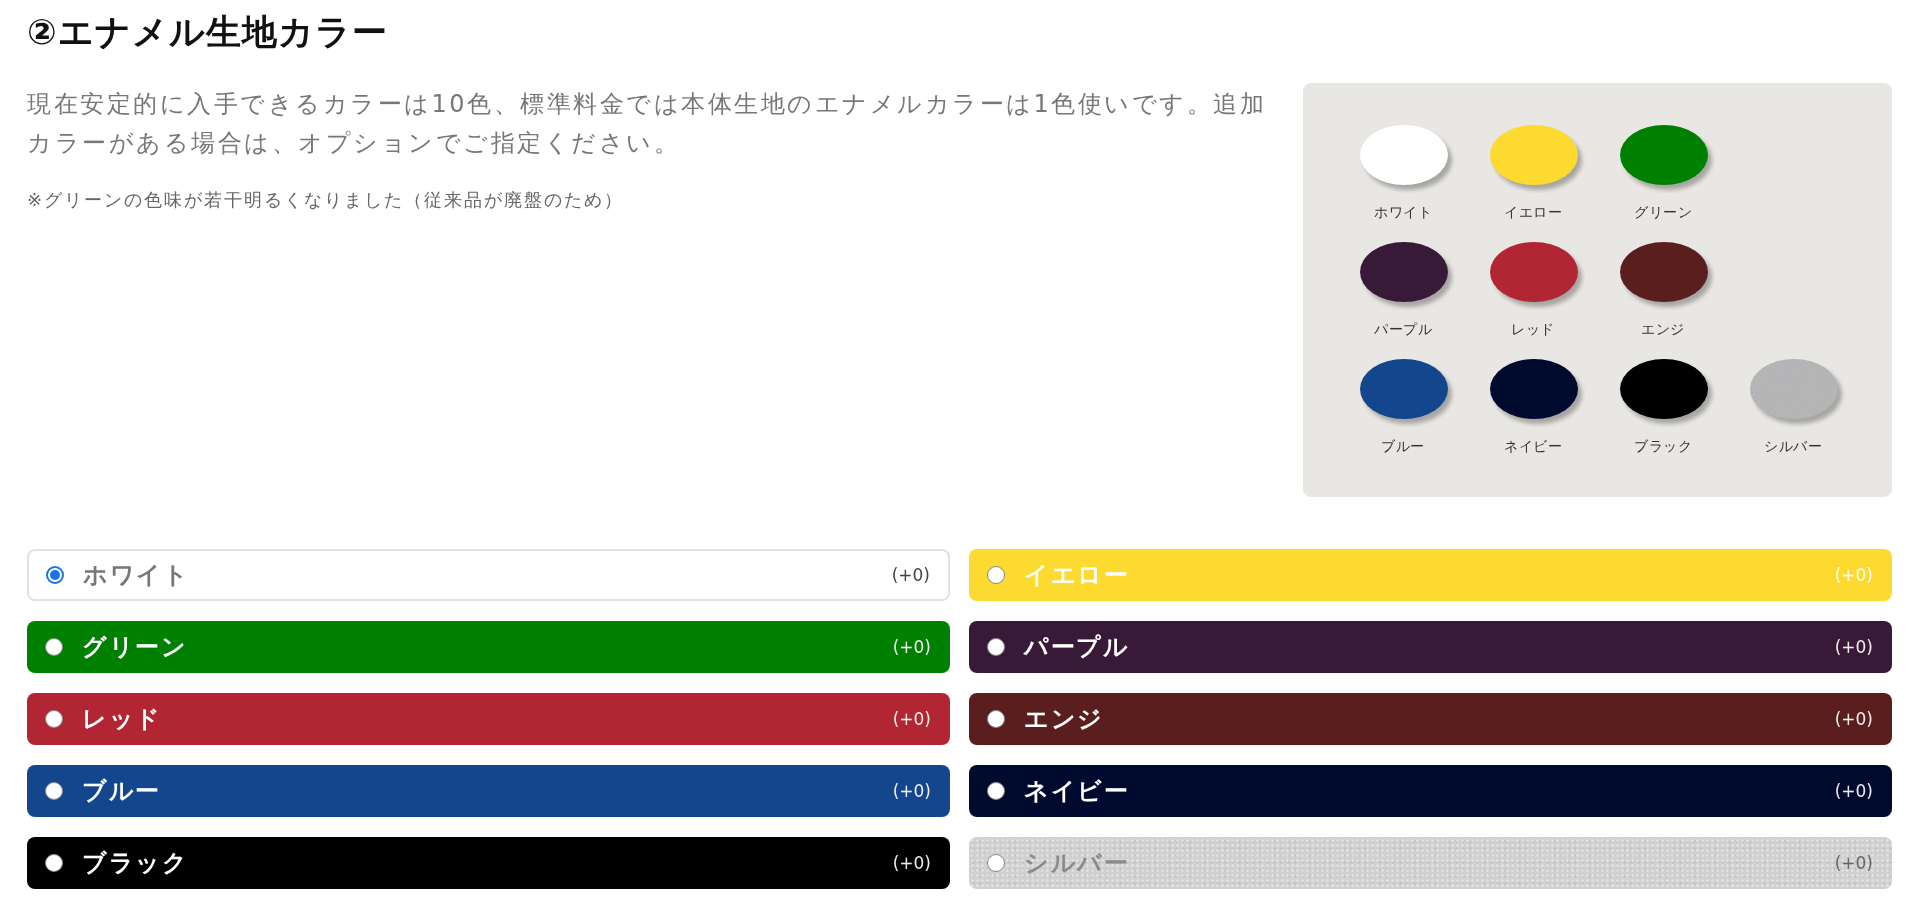 The image size is (1920, 915). What do you see at coordinates (488, 791) in the screenshot?
I see `color-option: ブルー (+0)` at bounding box center [488, 791].